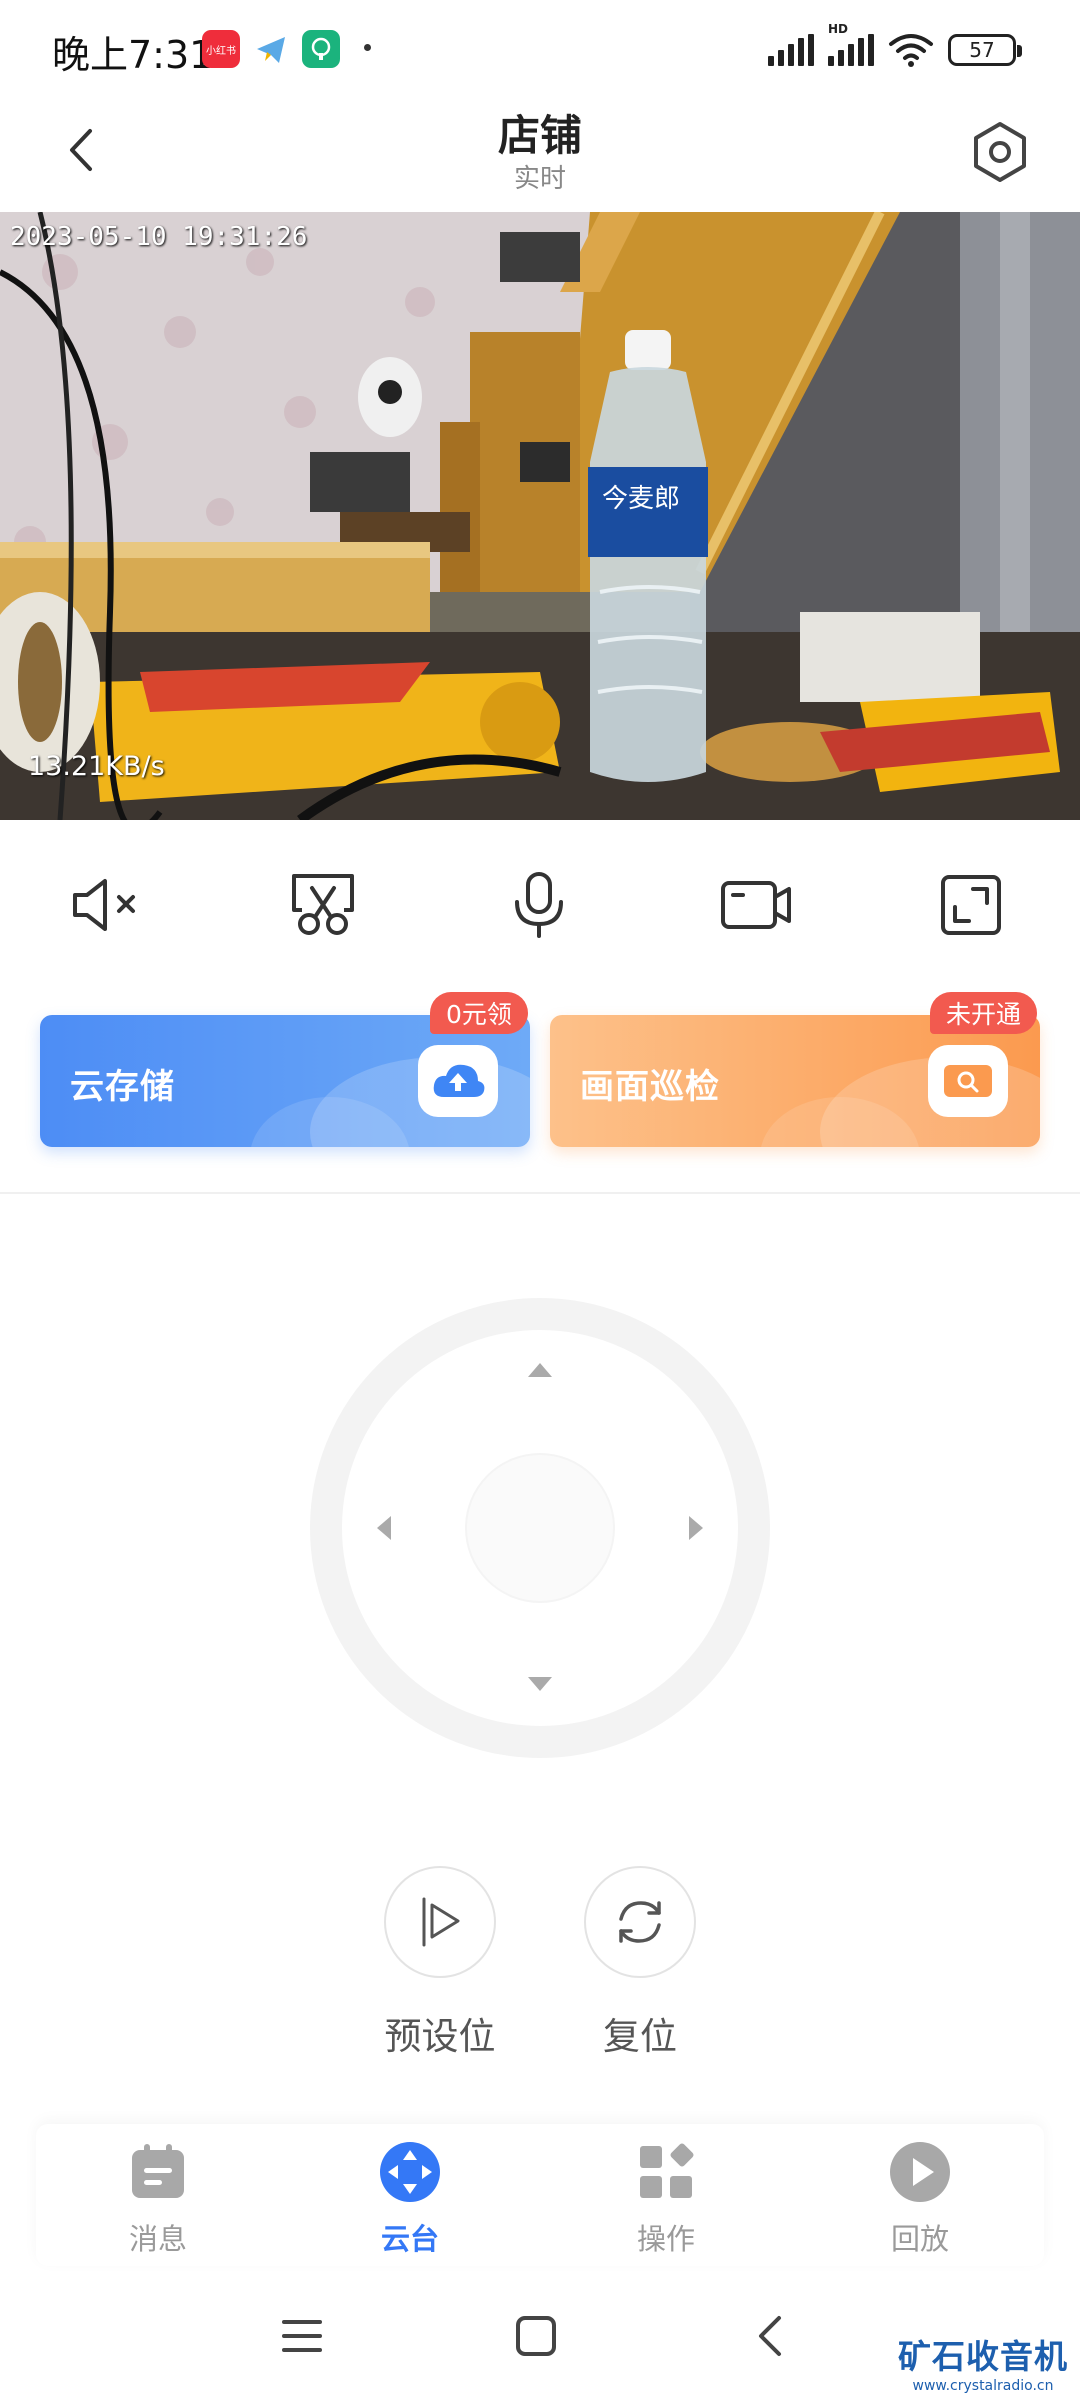 Image resolution: width=1080 pixels, height=2400 pixels. I want to click on tab-ptz-label: 云台, so click(409, 2239).